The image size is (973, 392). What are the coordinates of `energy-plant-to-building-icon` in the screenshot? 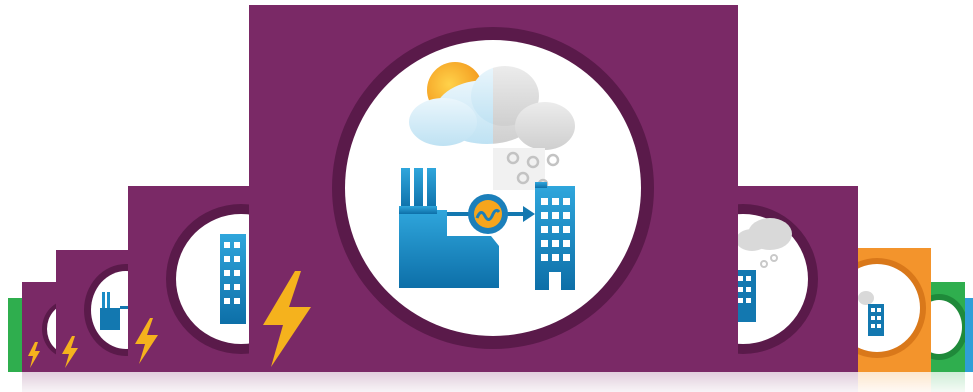 It's located at (487, 176).